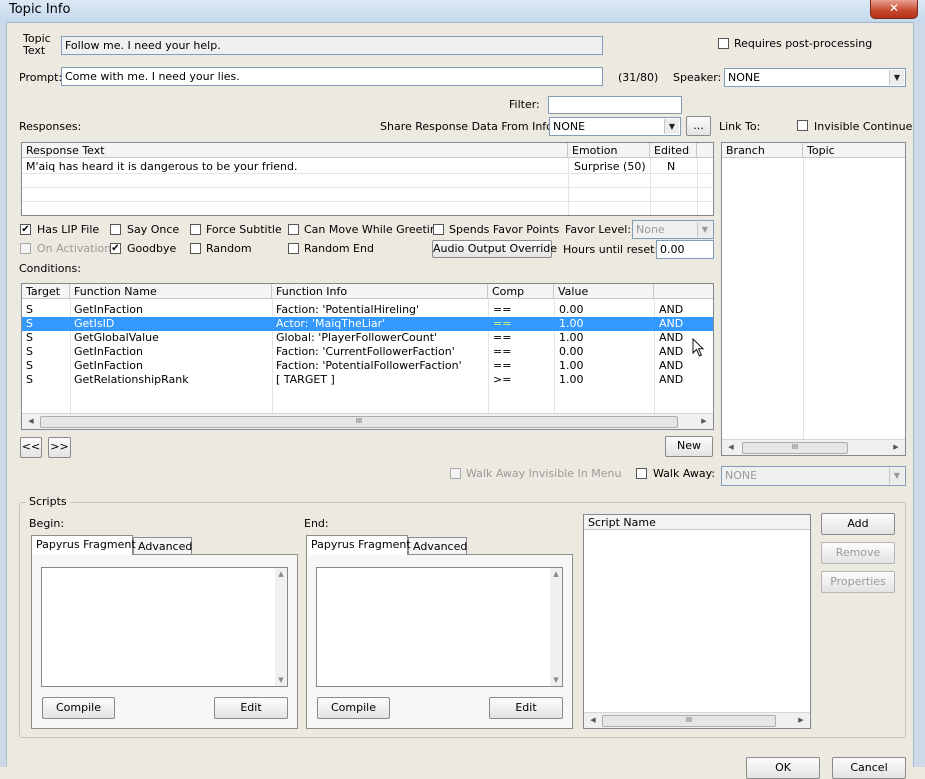  Describe the element at coordinates (195, 229) in the screenshot. I see `force-subtitle-checkbox` at that location.